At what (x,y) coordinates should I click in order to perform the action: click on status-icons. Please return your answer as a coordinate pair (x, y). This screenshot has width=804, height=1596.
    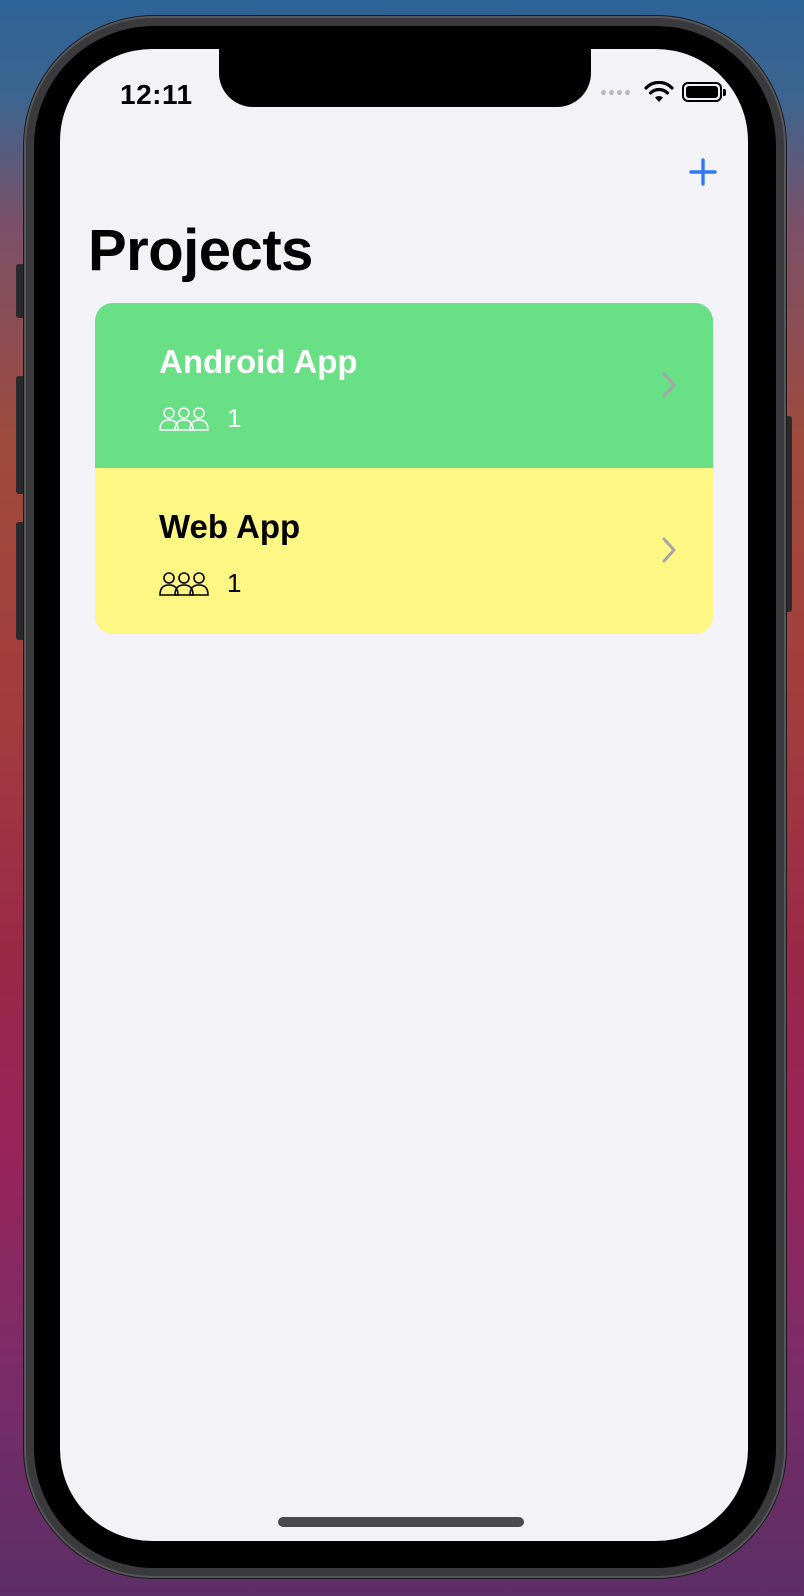
    Looking at the image, I should click on (663, 92).